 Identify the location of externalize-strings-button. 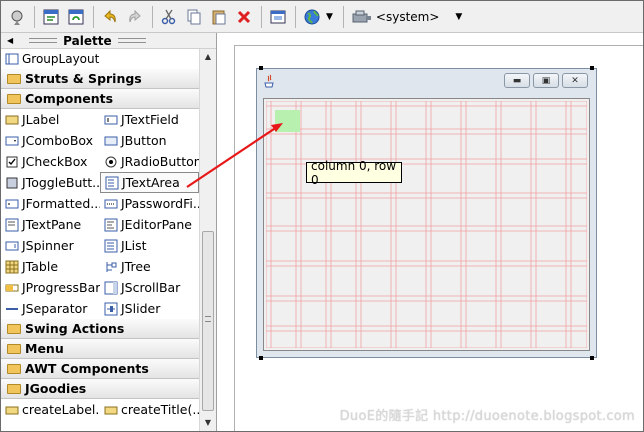
(312, 17).